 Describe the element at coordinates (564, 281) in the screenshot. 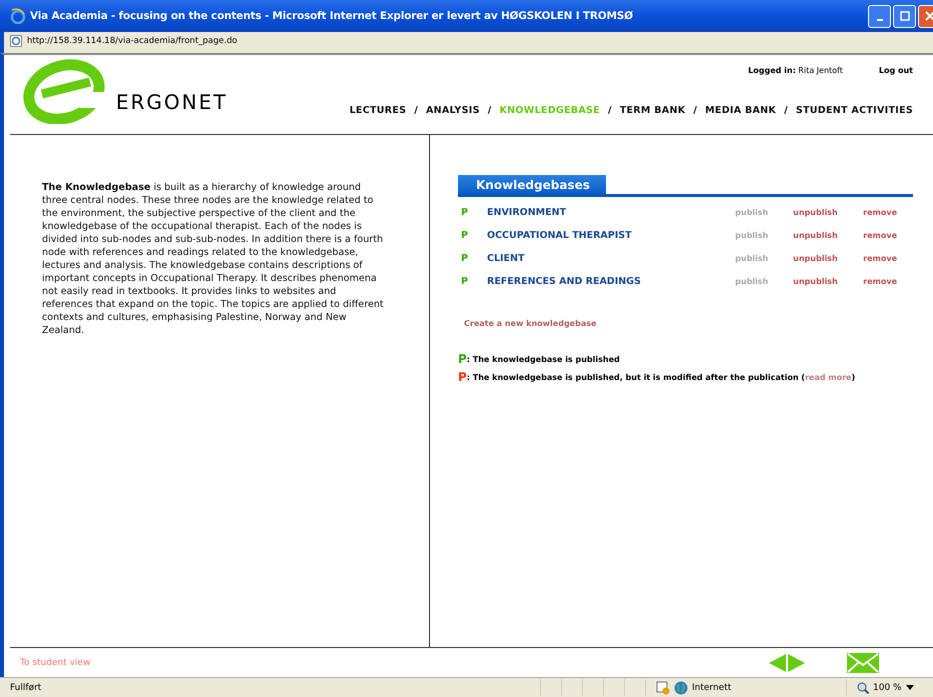

I see `entry-title-link: REFERENCES AND READINGS` at that location.